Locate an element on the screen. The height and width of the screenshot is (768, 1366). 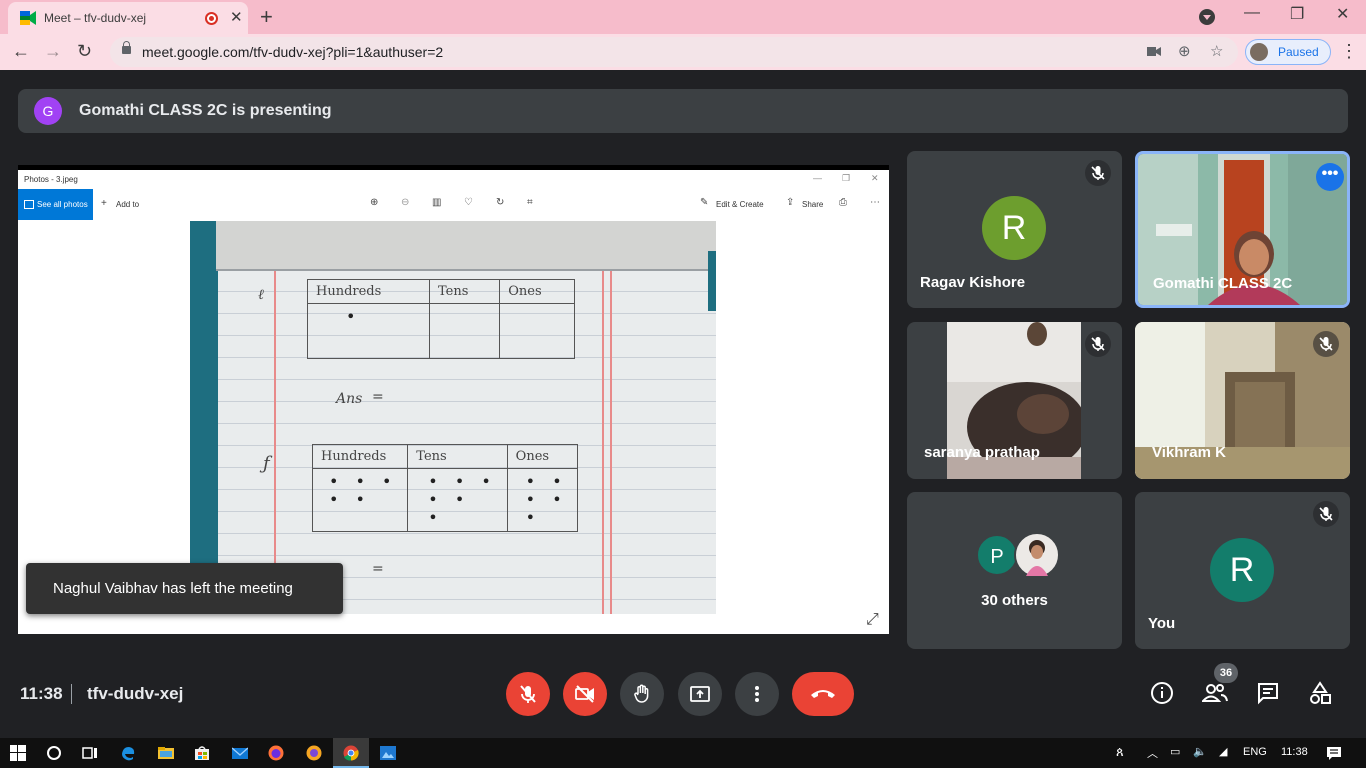
more-vert-icon is located at coordinates (757, 694).